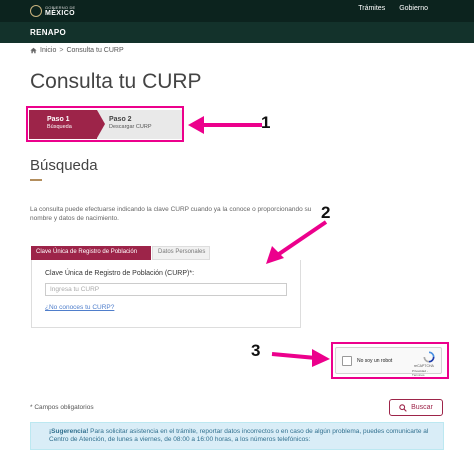 This screenshot has width=474, height=450. I want to click on curp-input, so click(166, 289).